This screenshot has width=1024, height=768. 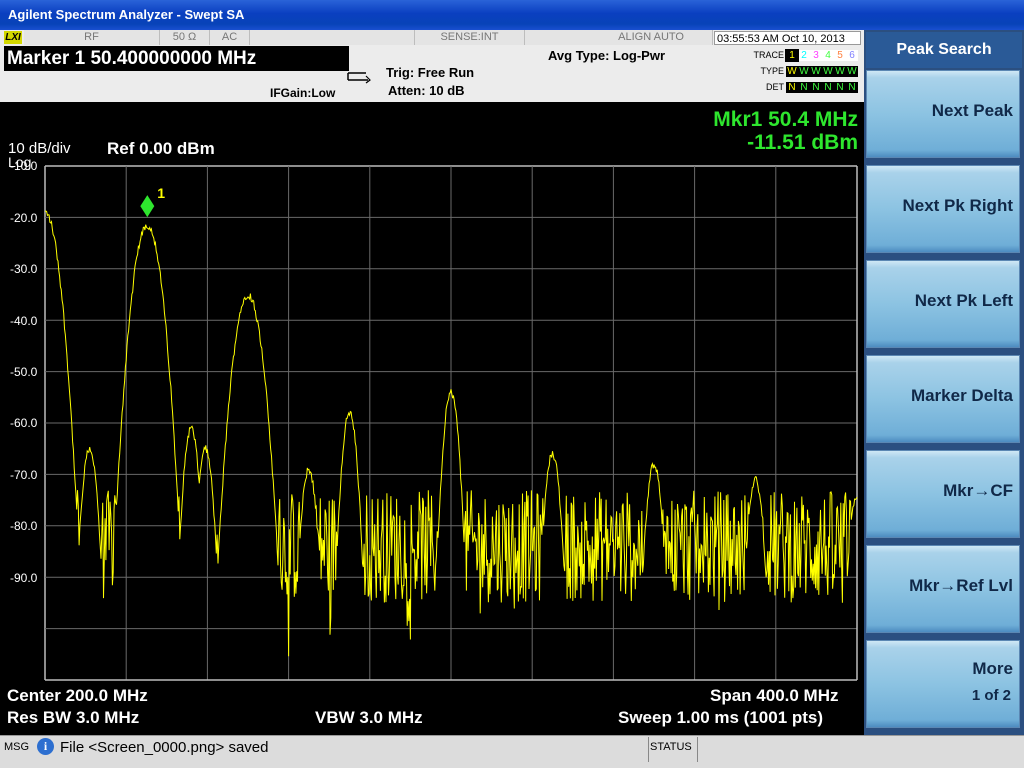 I want to click on marker-amplitude-readout: -11.51 dBm, so click(x=802, y=142).